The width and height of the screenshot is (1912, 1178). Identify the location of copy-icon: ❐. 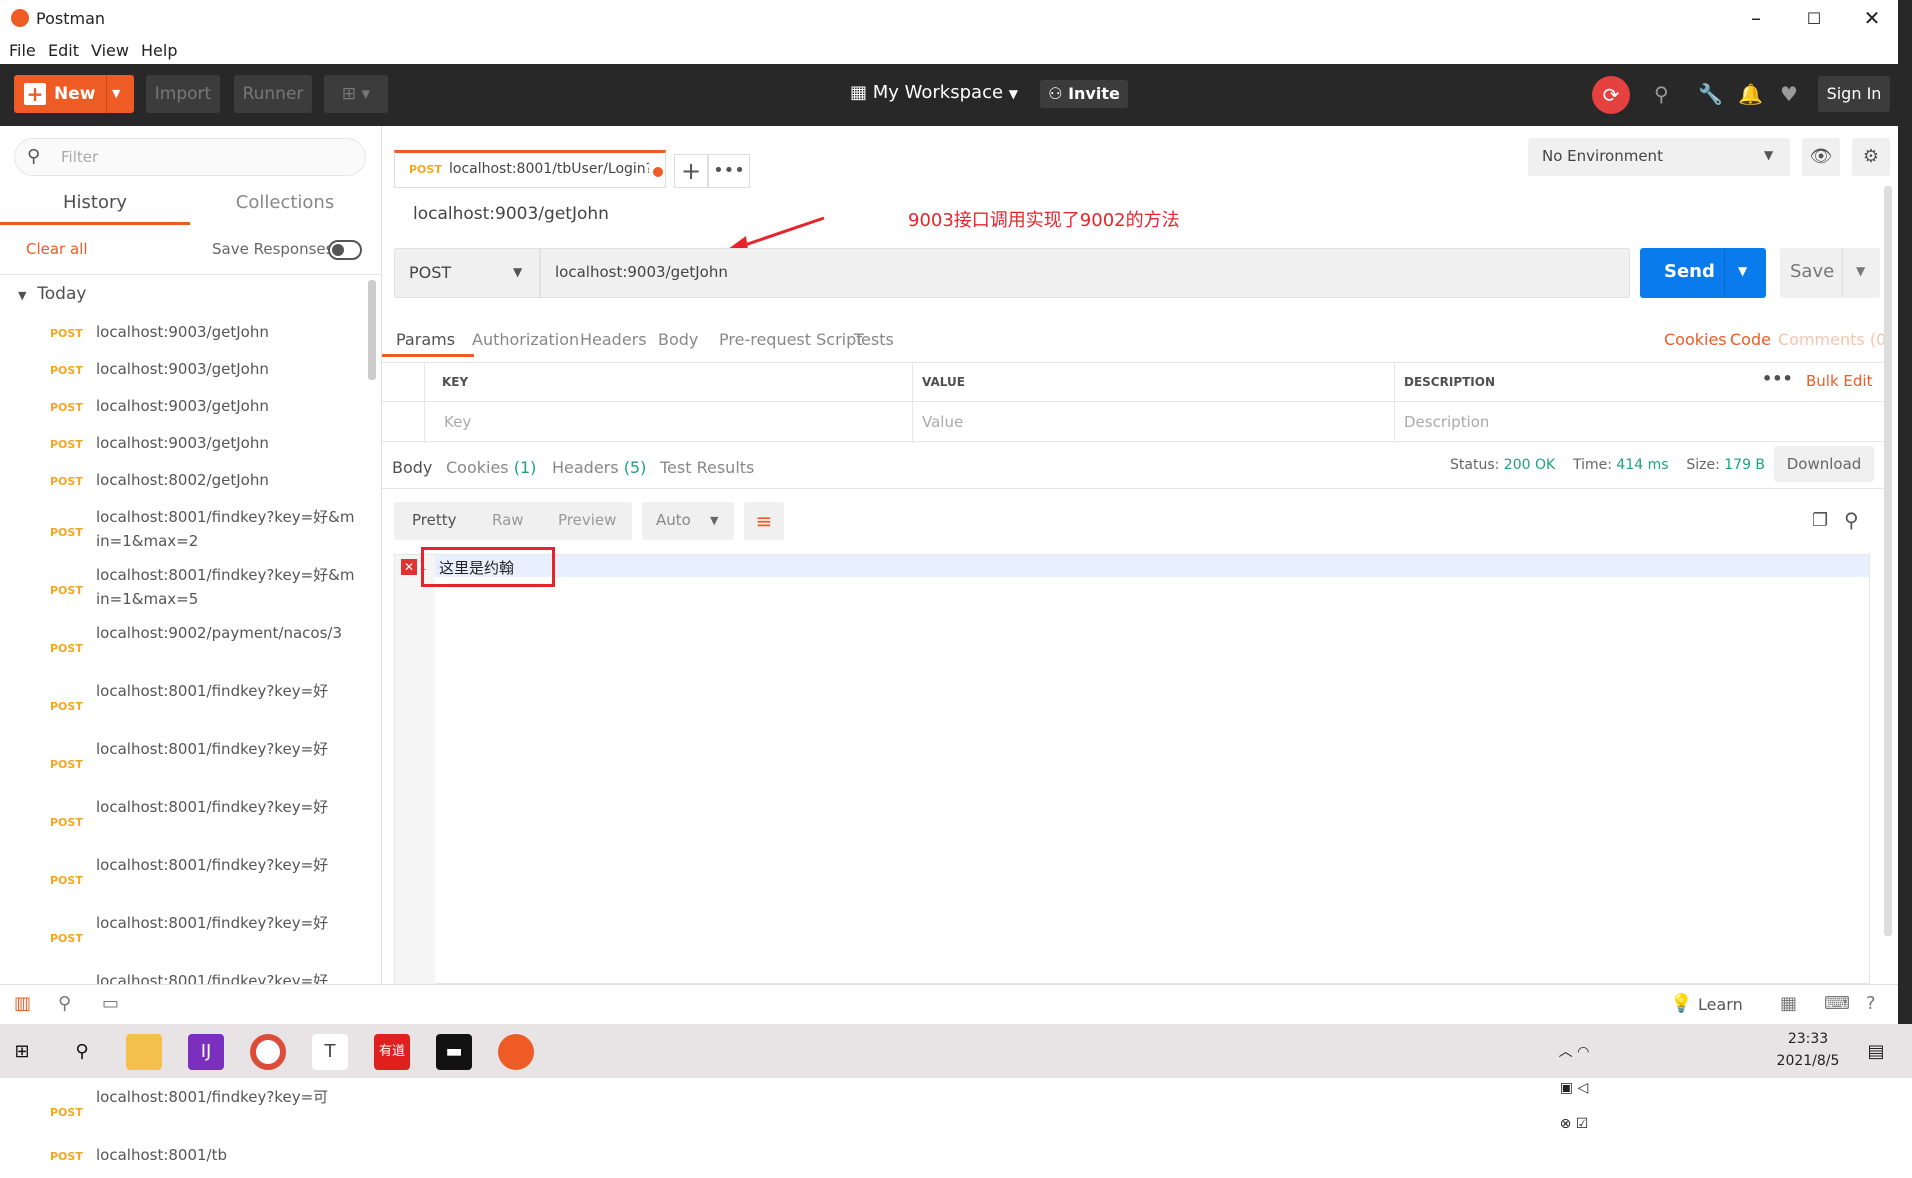
(1820, 520).